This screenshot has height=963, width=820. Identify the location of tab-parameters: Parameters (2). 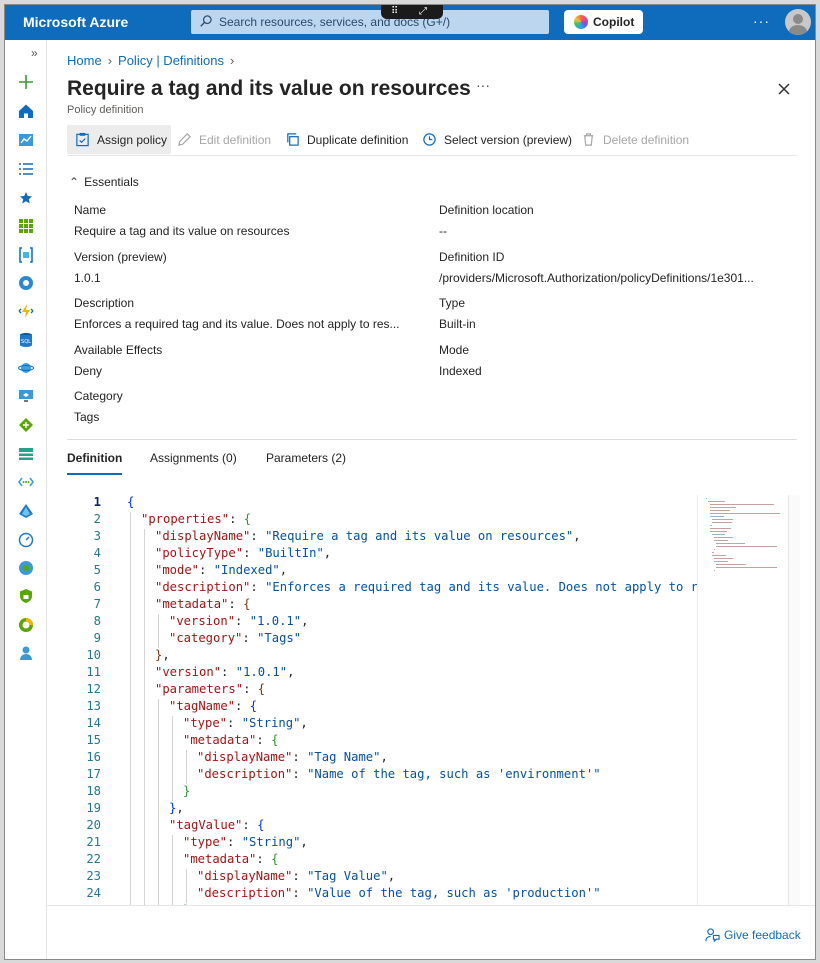
(306, 462).